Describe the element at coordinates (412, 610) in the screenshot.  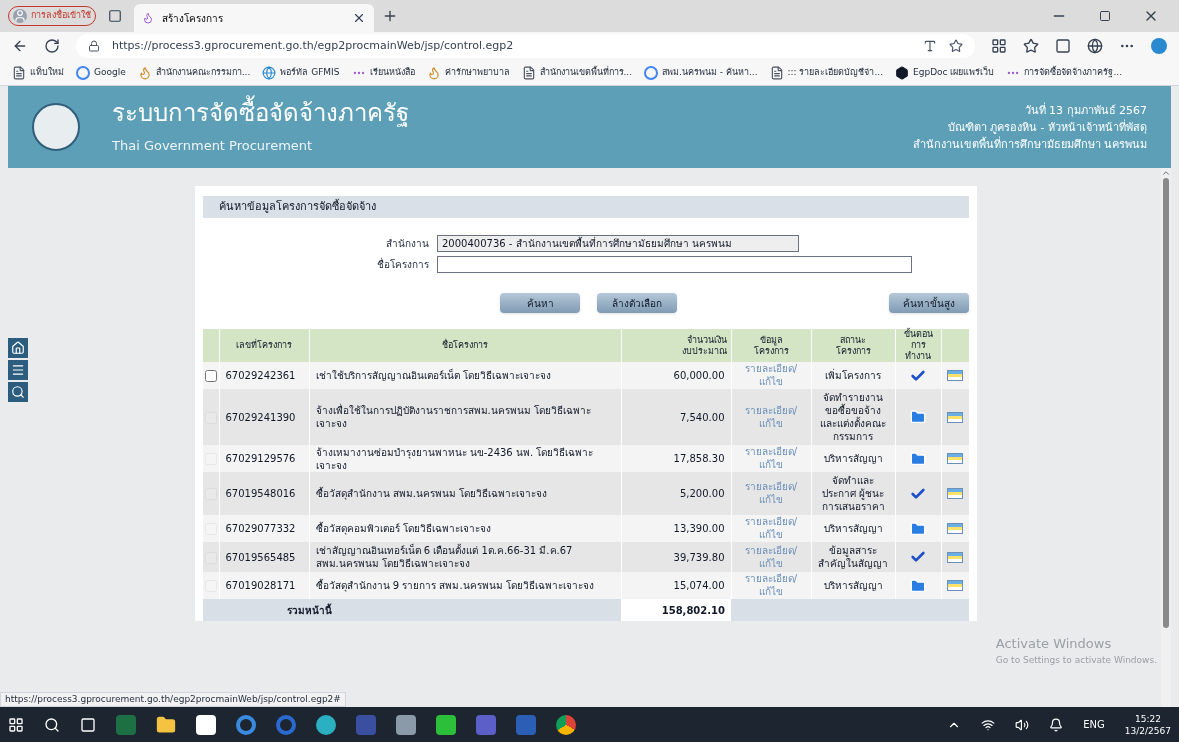
I see `total-label: รวมหน้านี้` at that location.